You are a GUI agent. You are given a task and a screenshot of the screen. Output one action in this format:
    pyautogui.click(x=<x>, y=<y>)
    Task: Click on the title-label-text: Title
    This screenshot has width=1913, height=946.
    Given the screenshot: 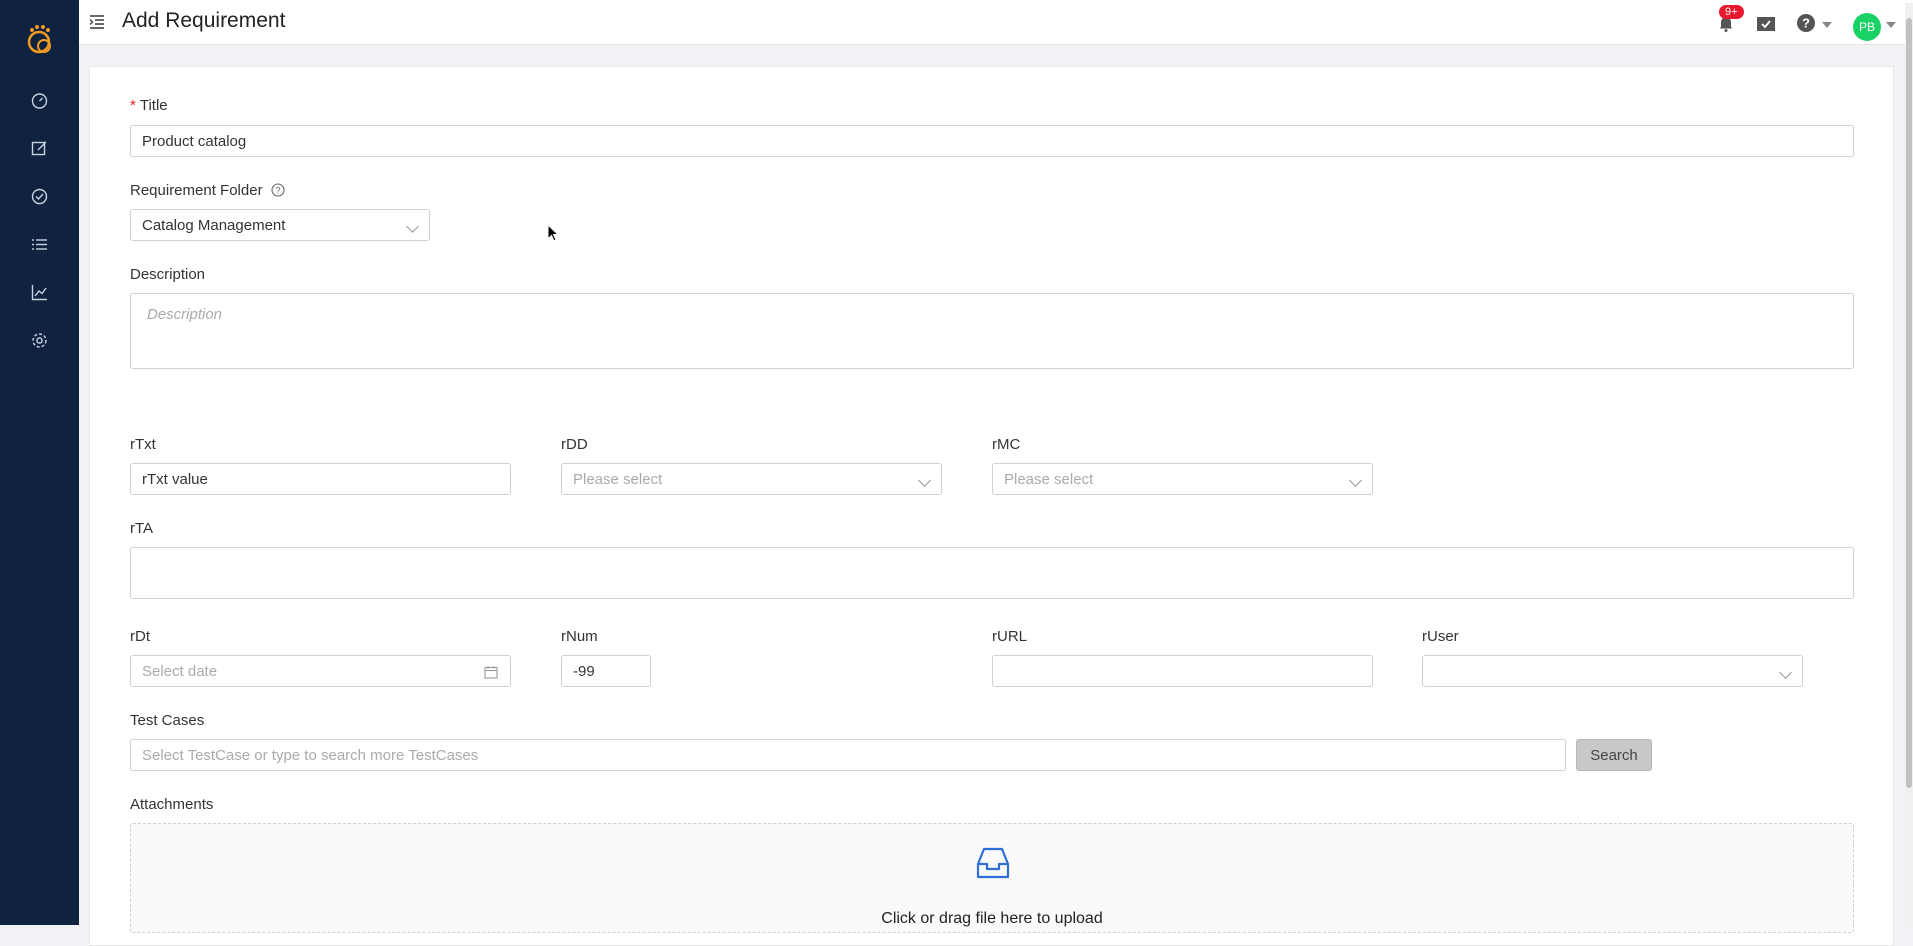 What is the action you would take?
    pyautogui.click(x=153, y=105)
    